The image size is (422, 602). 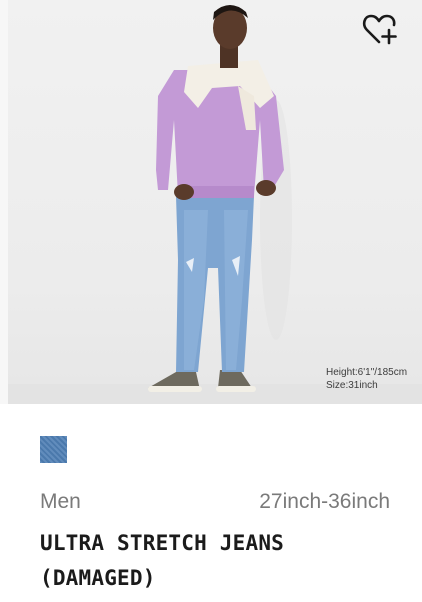 I want to click on color-swatch, so click(x=53, y=449).